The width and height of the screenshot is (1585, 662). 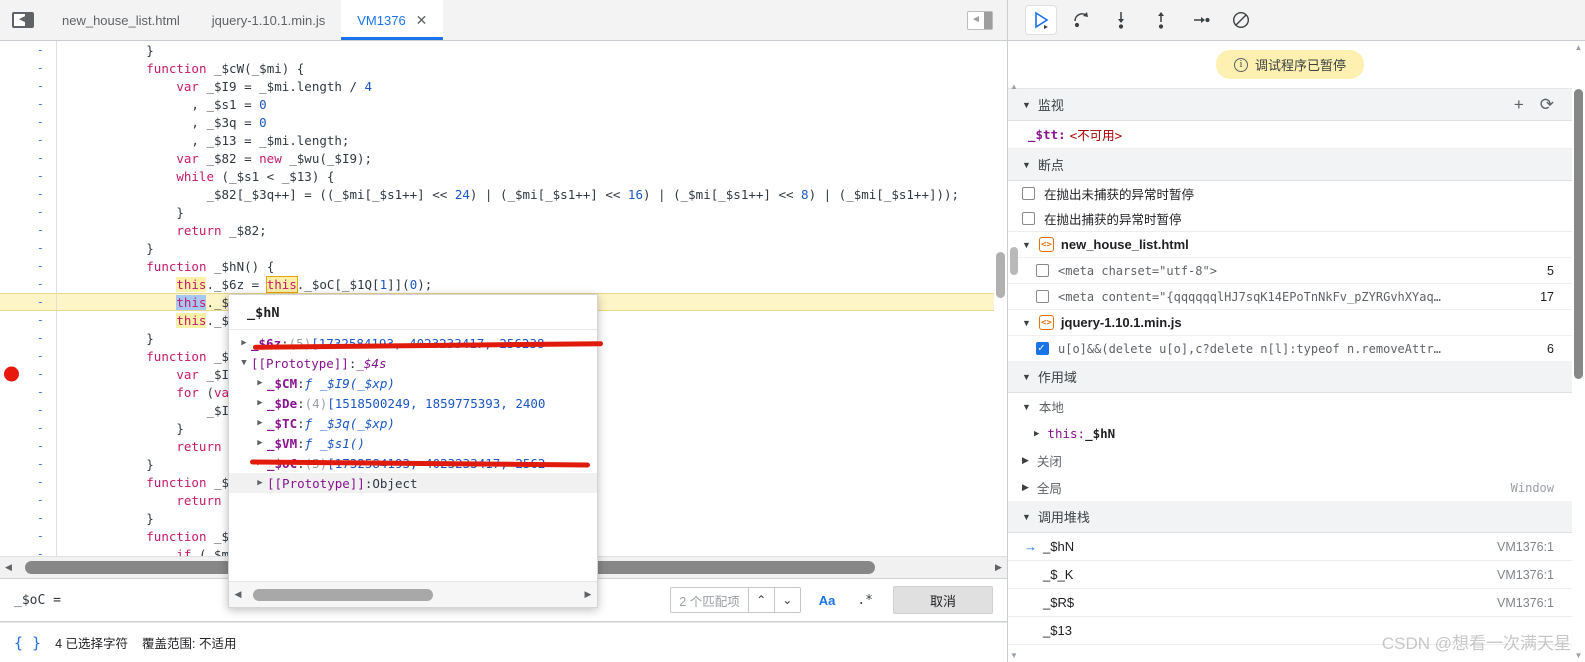 I want to click on breakpoint-marker, so click(x=11, y=374).